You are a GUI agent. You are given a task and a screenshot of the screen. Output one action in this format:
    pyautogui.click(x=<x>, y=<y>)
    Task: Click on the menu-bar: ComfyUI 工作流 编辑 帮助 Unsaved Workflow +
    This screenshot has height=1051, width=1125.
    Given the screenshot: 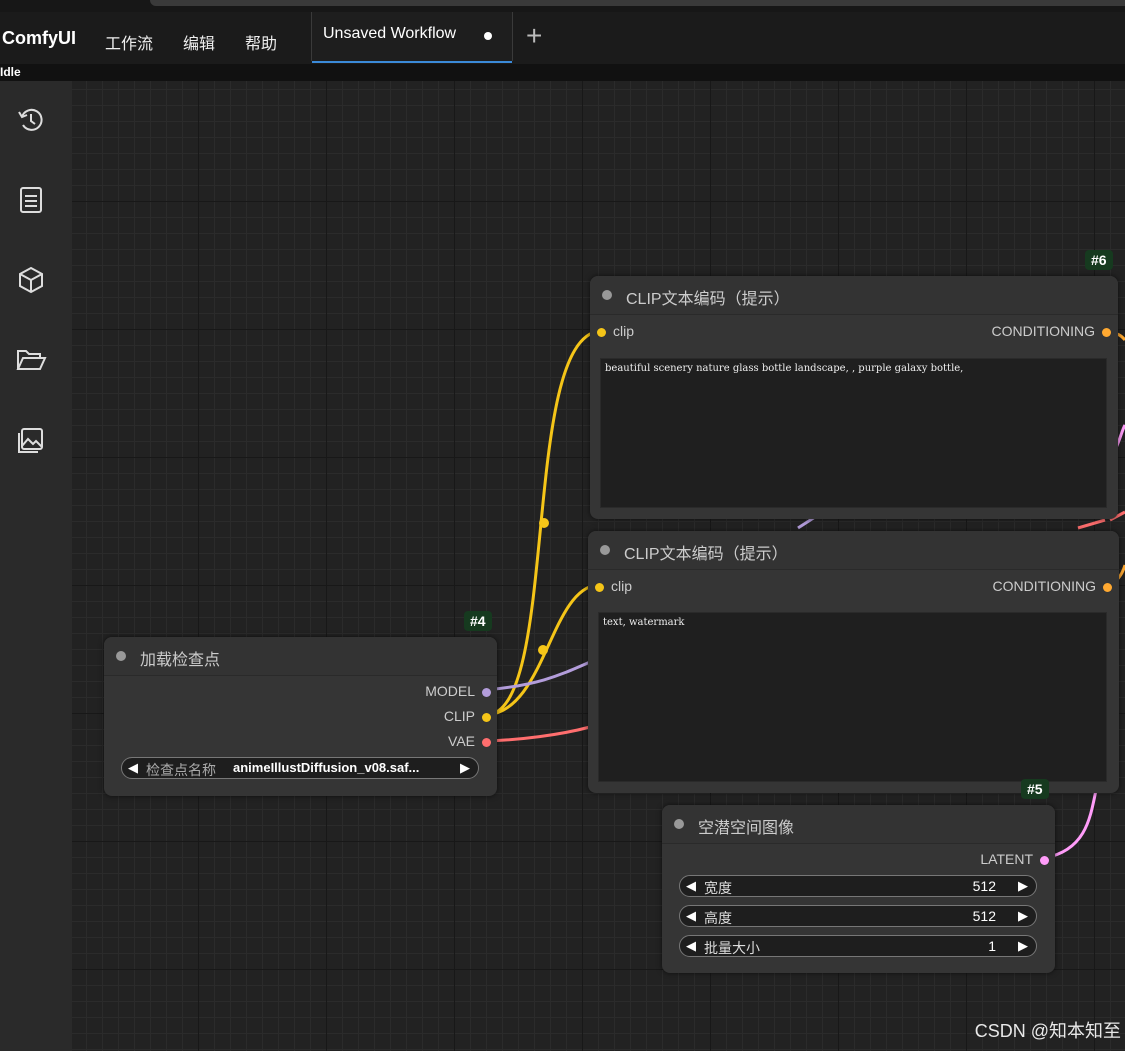 What is the action you would take?
    pyautogui.click(x=562, y=38)
    